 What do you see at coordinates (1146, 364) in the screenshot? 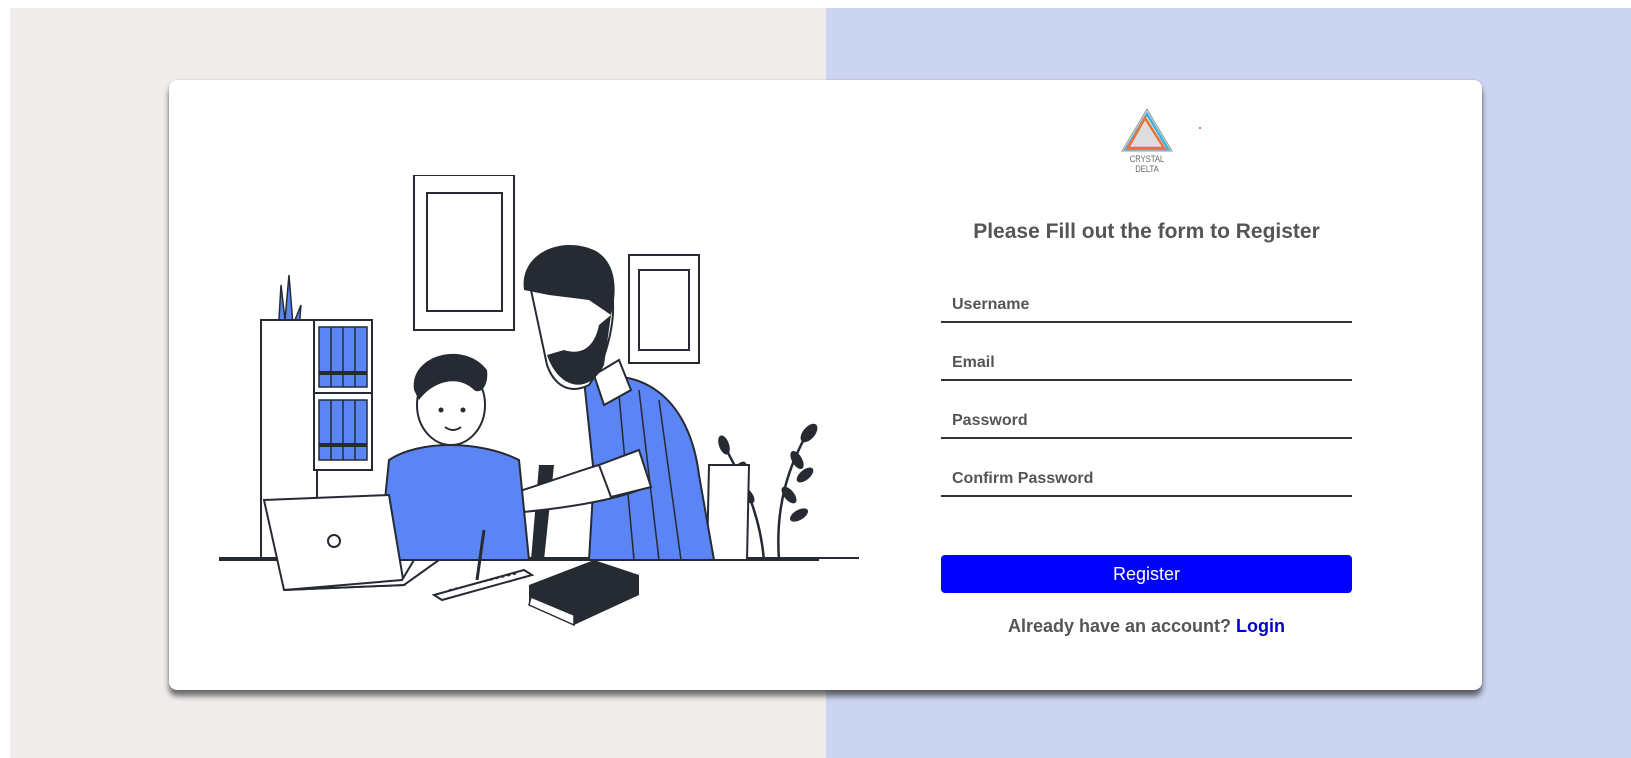
I see `email-input` at bounding box center [1146, 364].